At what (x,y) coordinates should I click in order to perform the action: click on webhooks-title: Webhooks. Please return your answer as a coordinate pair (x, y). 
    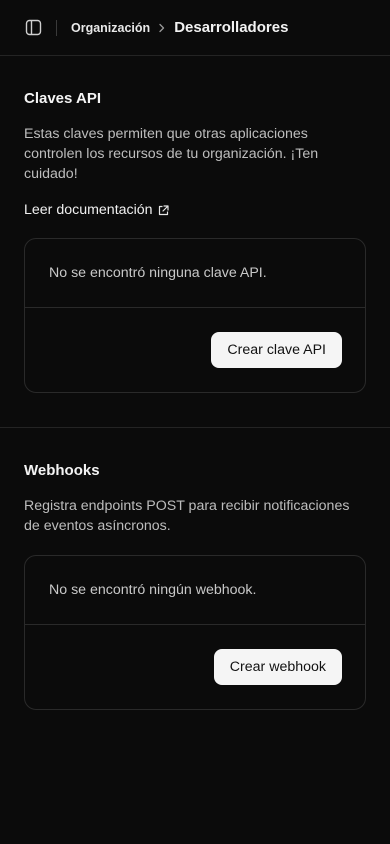
    Looking at the image, I should click on (62, 470).